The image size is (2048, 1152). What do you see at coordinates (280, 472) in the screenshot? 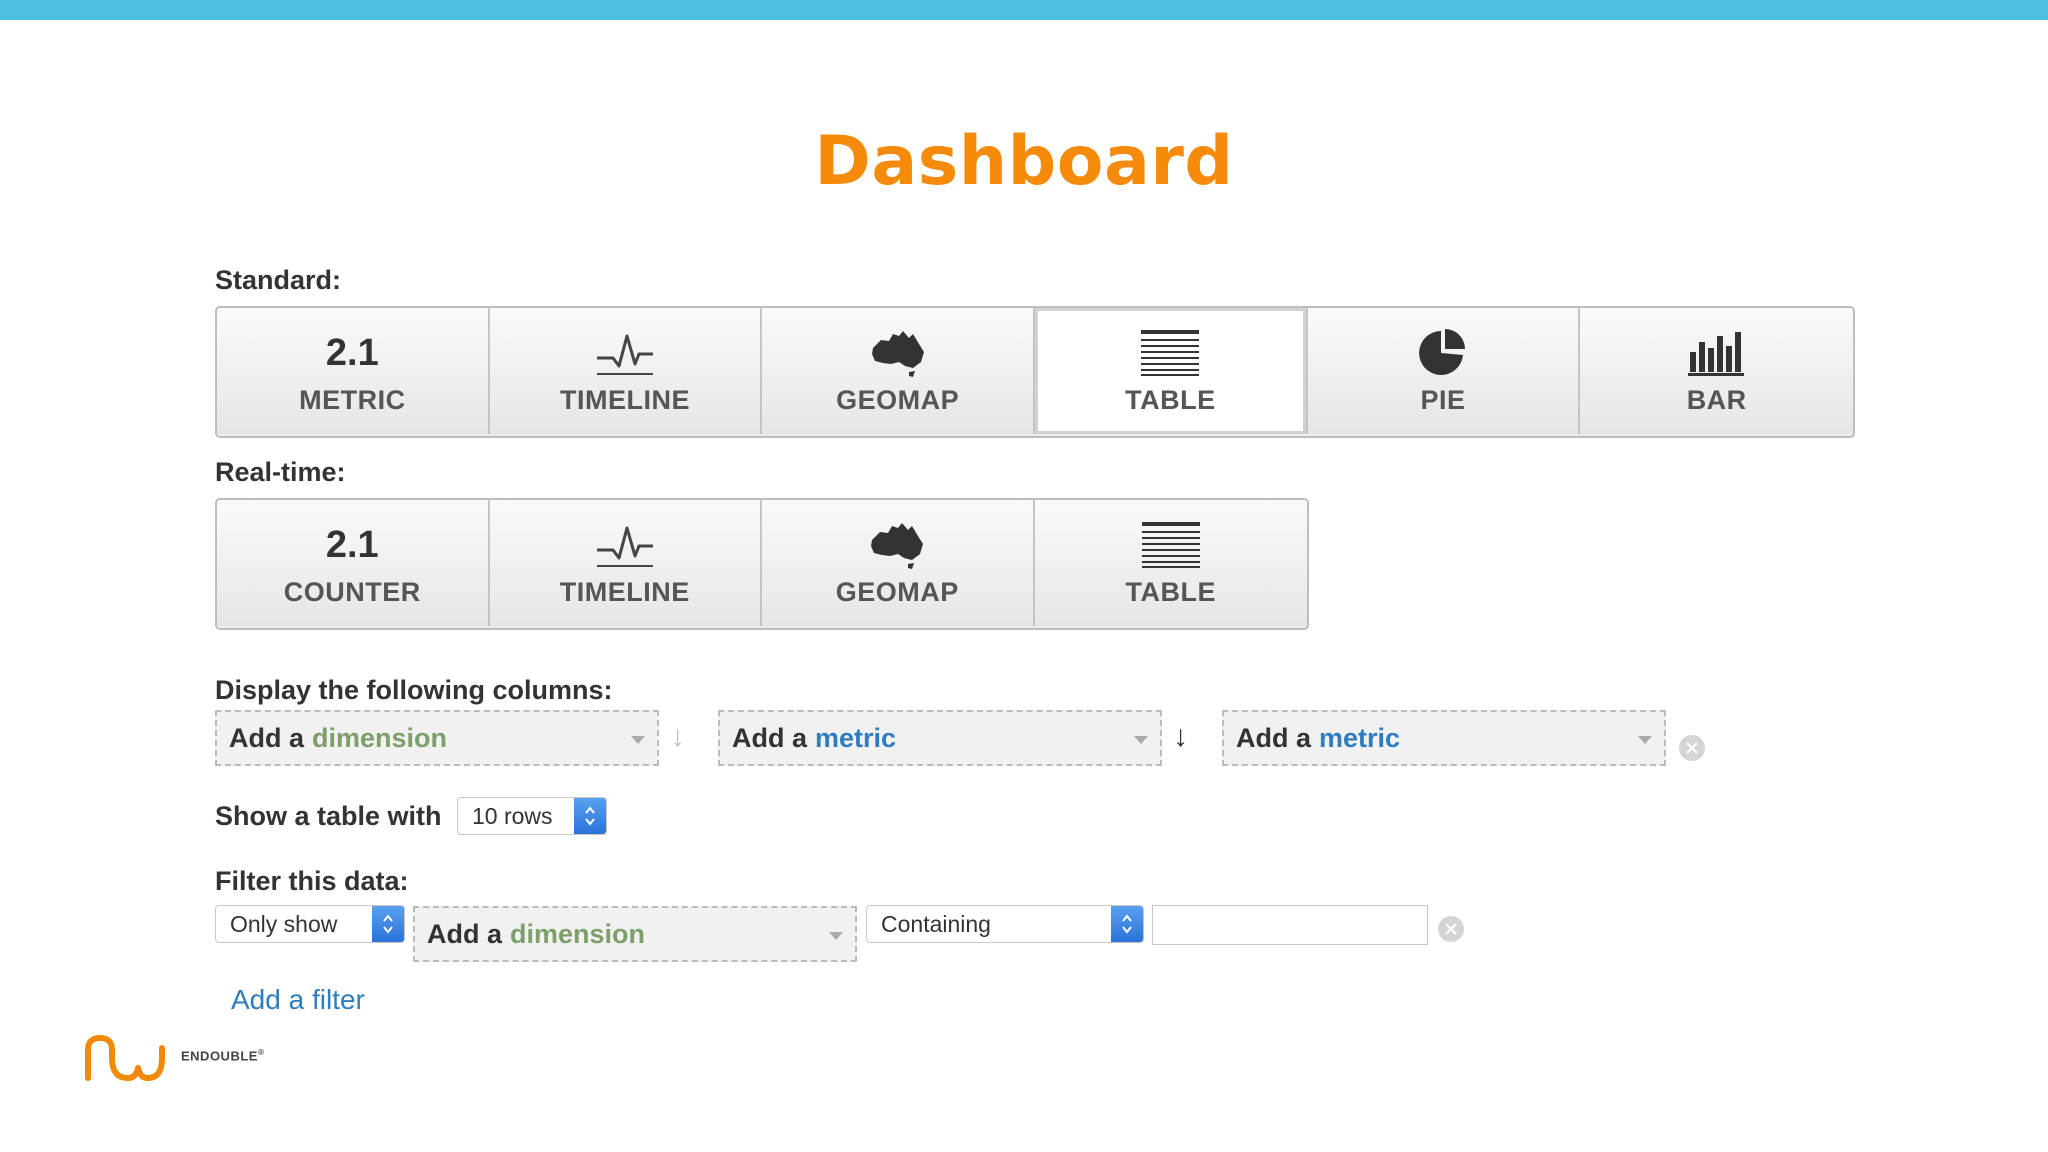
I see `realtime-section-label: Real-time:` at bounding box center [280, 472].